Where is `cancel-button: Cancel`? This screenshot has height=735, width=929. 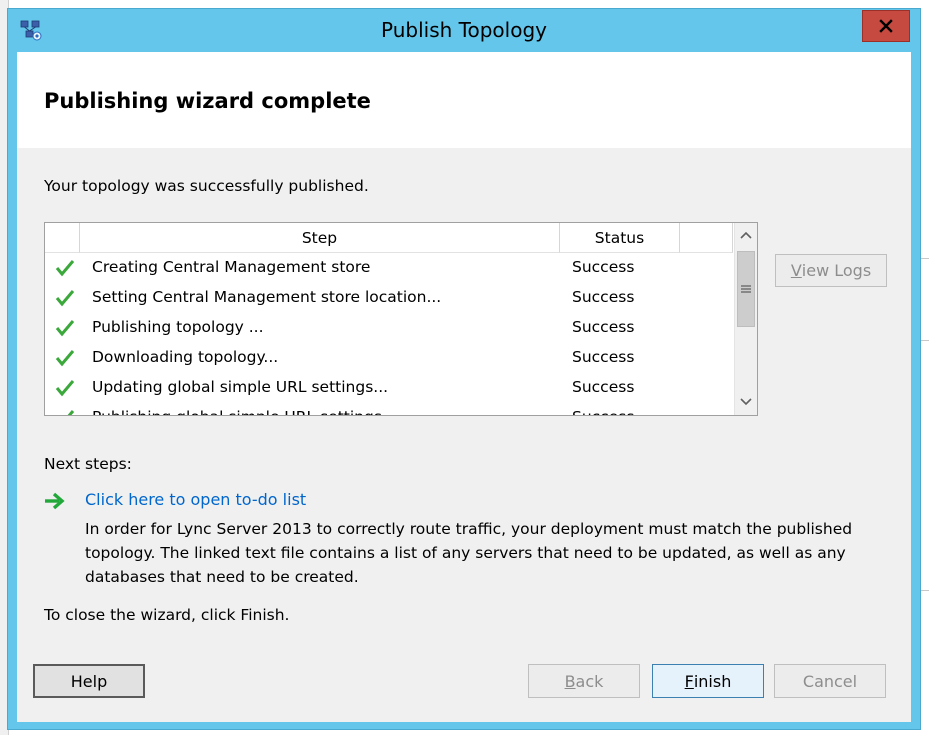
cancel-button: Cancel is located at coordinates (830, 681).